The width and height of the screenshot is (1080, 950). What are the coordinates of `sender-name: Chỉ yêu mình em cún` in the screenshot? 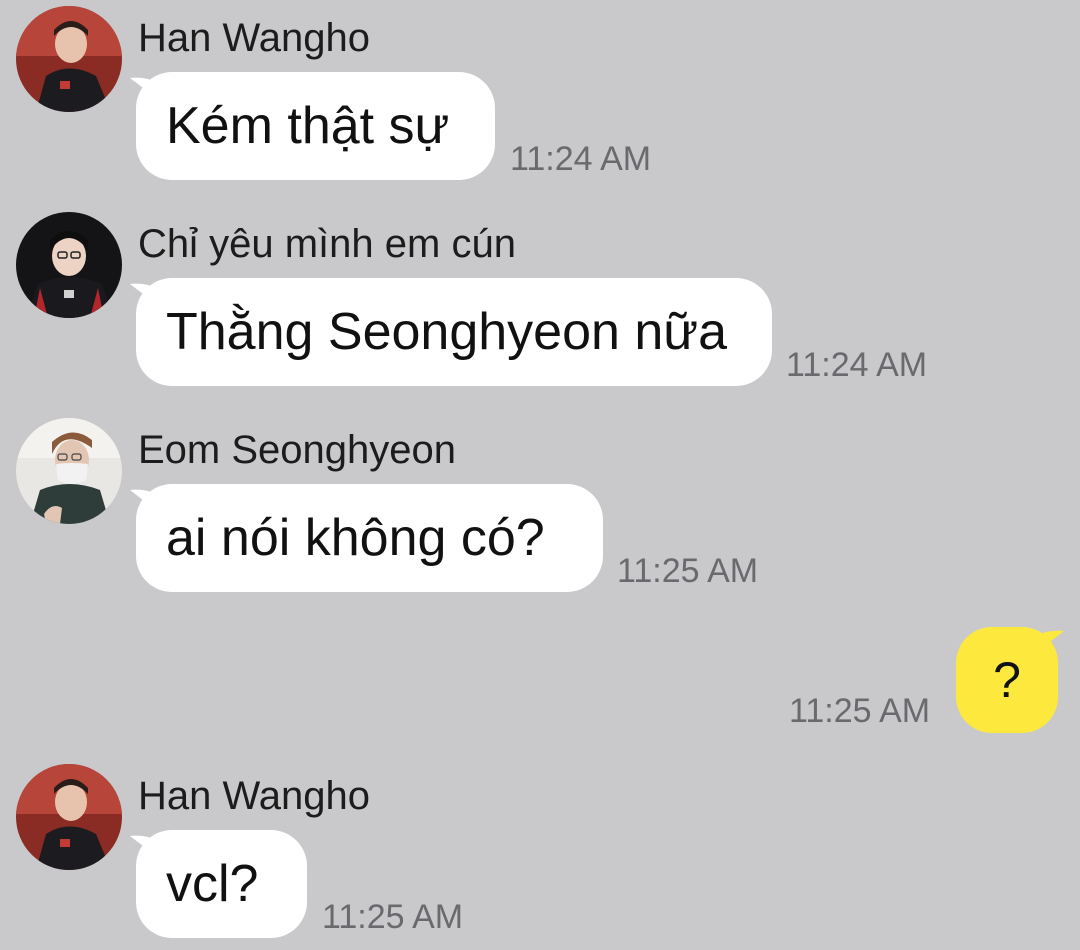 It's located at (327, 244).